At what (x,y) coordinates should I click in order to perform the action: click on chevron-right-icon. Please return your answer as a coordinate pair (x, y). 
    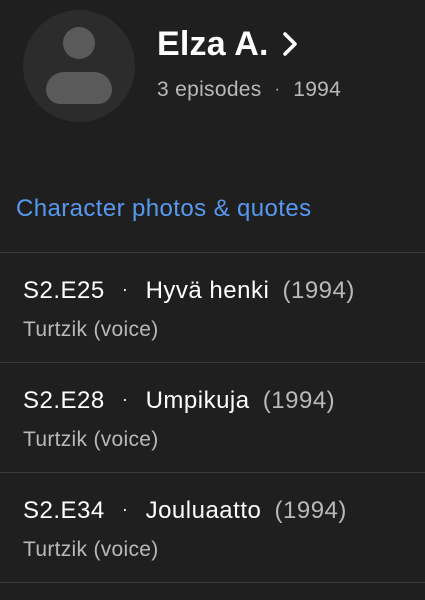
    Looking at the image, I should click on (289, 44).